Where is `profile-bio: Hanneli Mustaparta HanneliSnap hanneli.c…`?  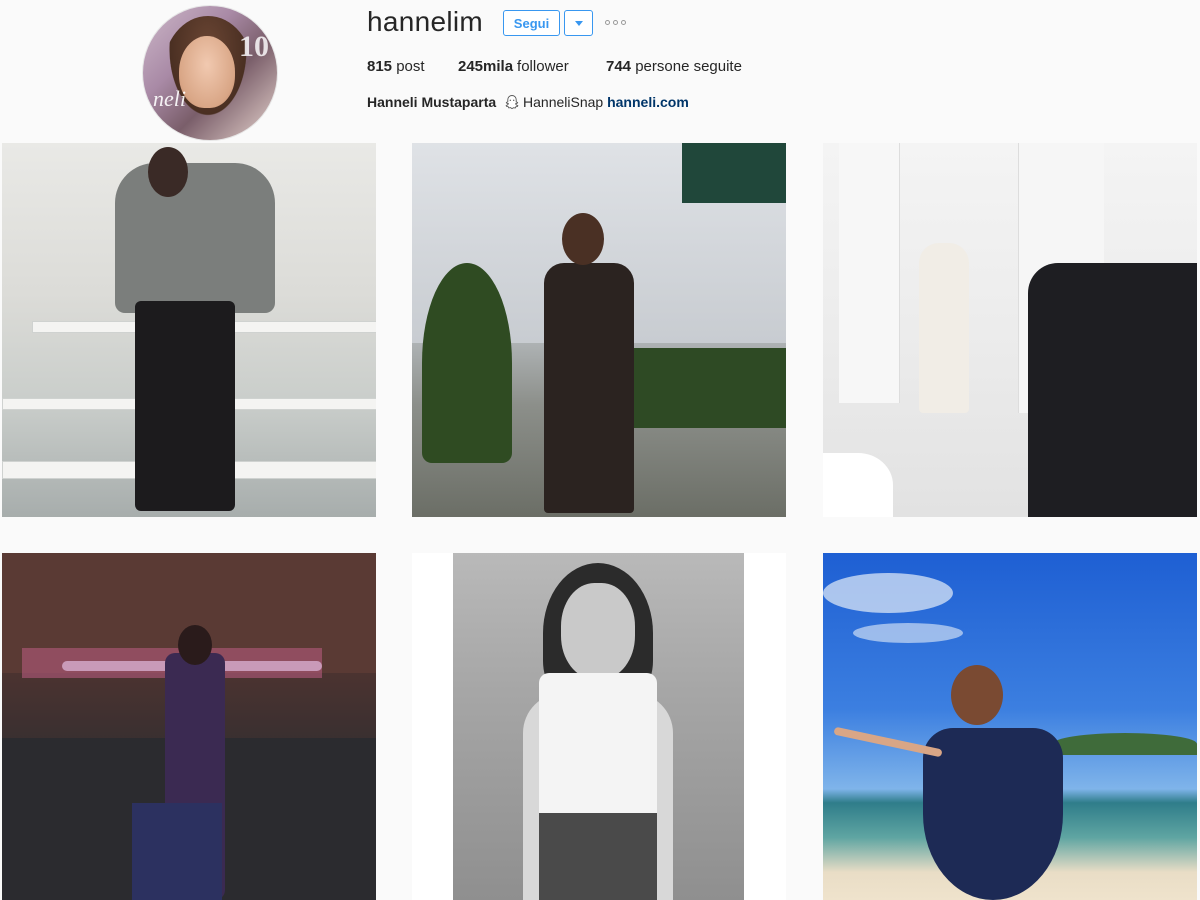 profile-bio: Hanneli Mustaparta HanneliSnap hanneli.c… is located at coordinates (528, 102).